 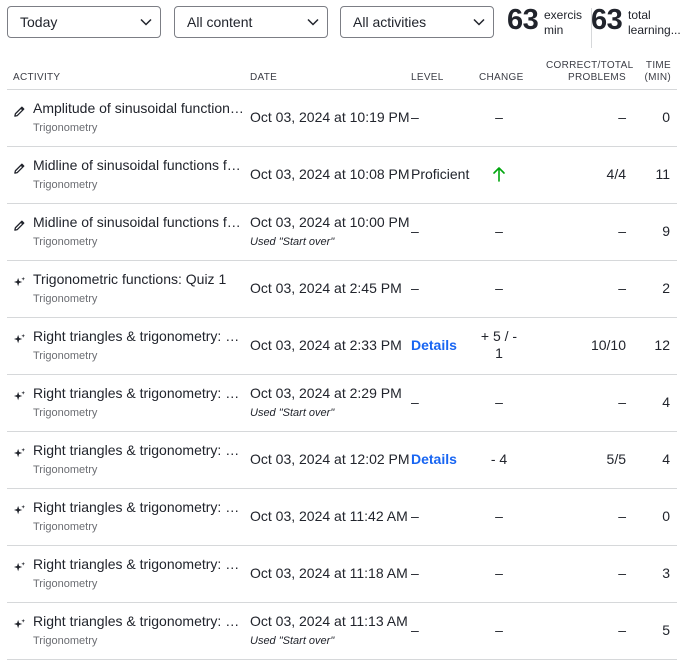 I want to click on time-value: 9, so click(x=666, y=231).